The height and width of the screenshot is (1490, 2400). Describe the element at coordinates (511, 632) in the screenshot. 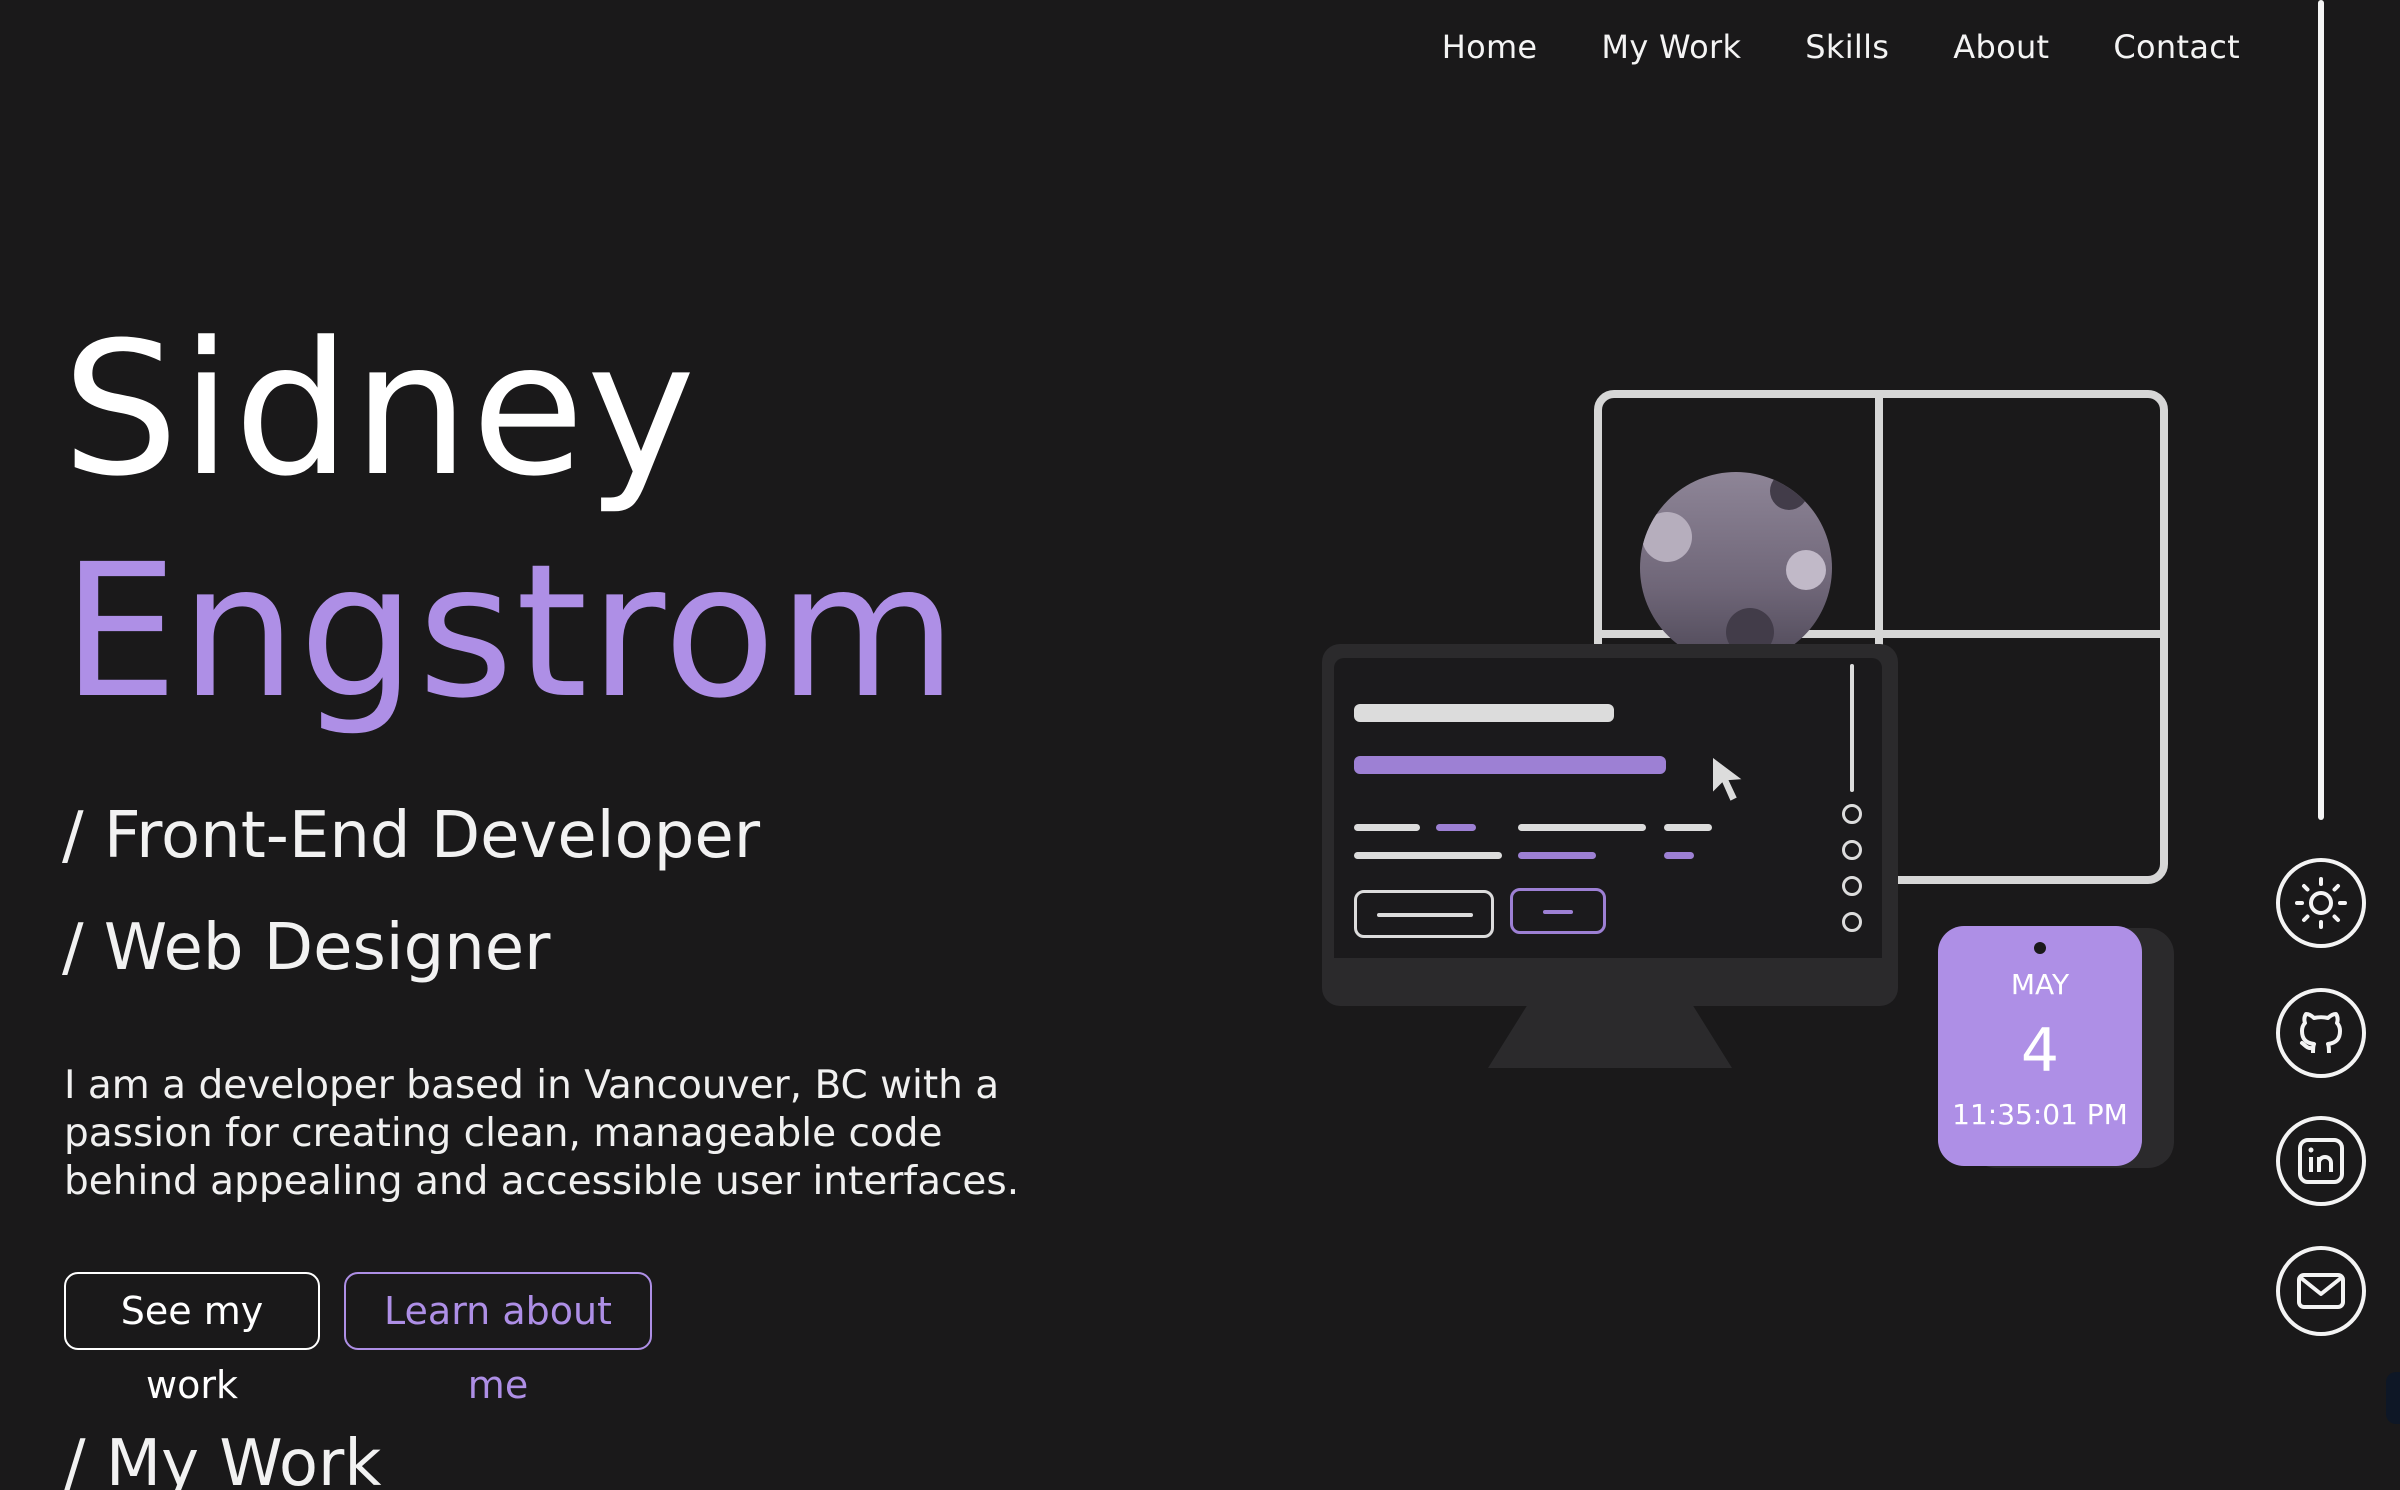

I see `hero-last-name: Engstrom` at that location.